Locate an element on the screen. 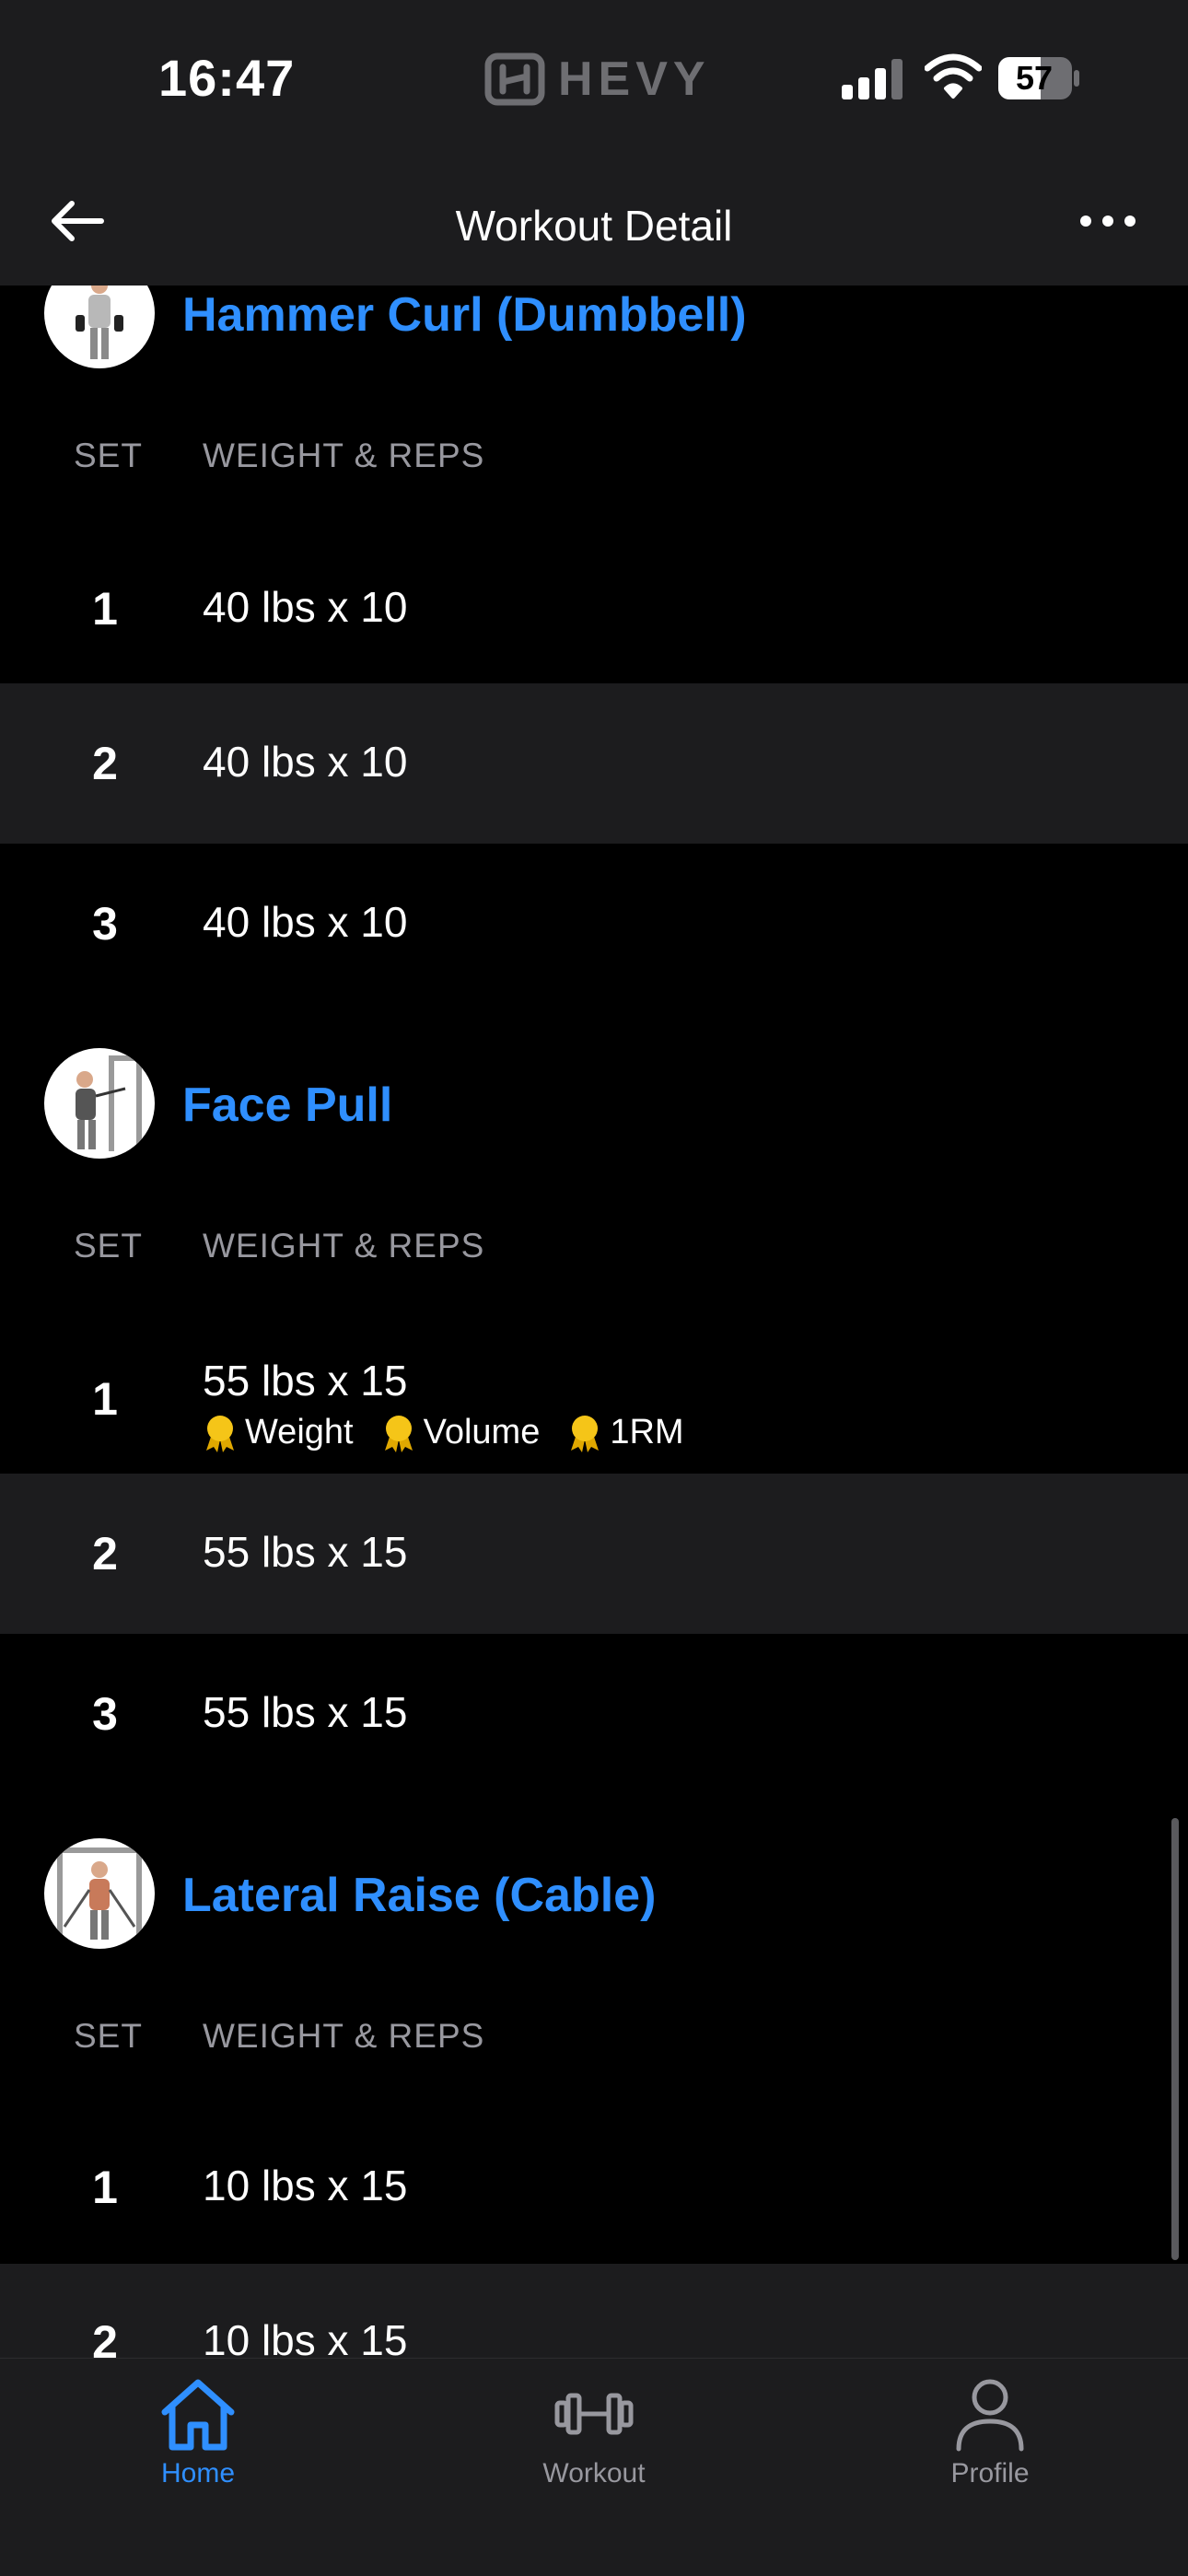  battery-indicator: 57 is located at coordinates (1038, 78).